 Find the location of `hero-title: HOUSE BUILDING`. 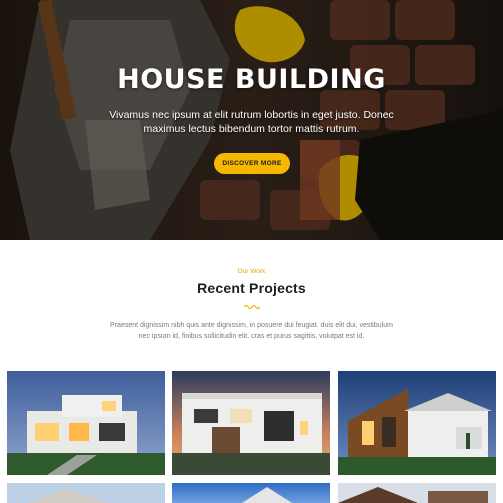

hero-title: HOUSE BUILDING is located at coordinates (251, 79).